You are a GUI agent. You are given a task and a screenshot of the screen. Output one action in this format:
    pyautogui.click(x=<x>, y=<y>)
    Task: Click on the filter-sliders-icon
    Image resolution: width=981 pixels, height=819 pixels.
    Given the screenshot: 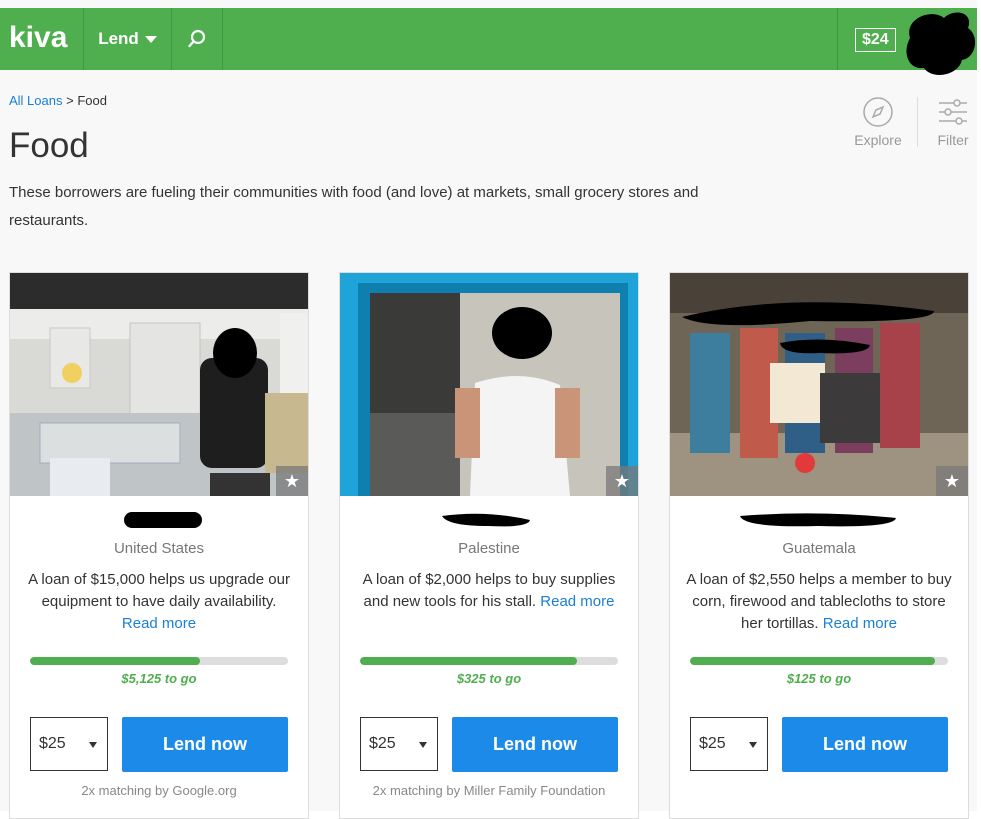 What is the action you would take?
    pyautogui.click(x=953, y=112)
    